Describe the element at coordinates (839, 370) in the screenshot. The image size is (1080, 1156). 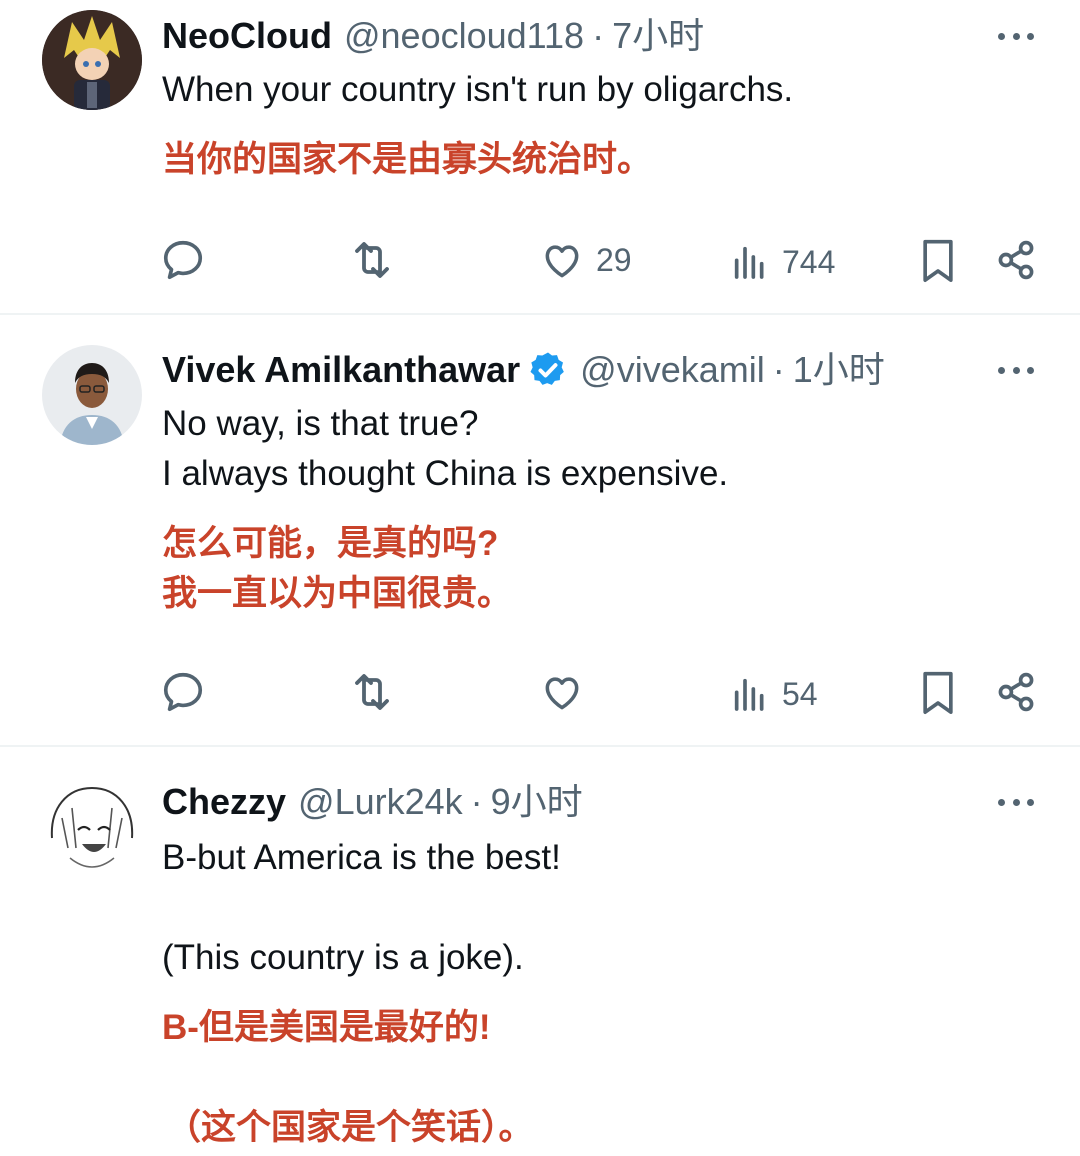
I see `timestamp: 1小时` at that location.